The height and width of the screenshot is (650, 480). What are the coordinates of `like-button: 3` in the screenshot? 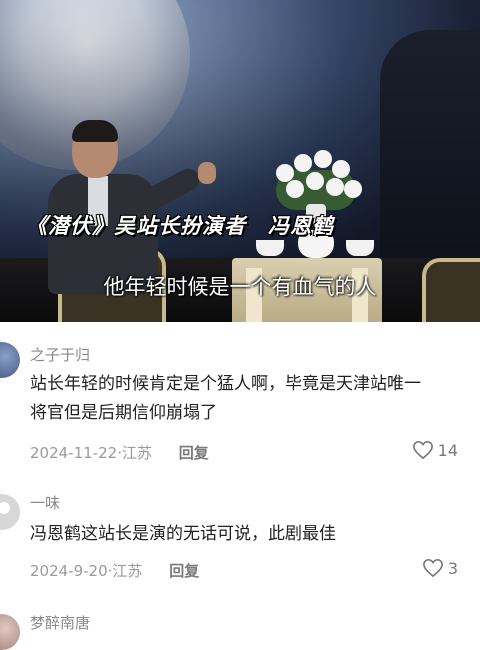 It's located at (440, 568).